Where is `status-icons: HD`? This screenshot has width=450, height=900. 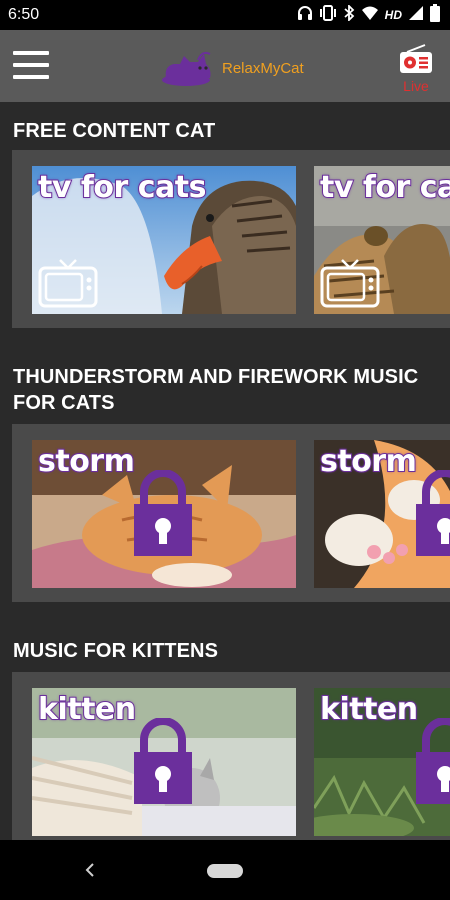 status-icons: HD is located at coordinates (368, 15).